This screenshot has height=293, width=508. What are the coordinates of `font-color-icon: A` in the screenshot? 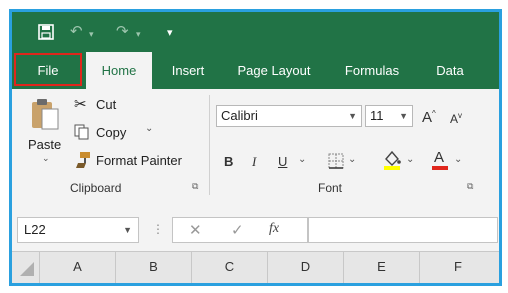 It's located at (440, 160).